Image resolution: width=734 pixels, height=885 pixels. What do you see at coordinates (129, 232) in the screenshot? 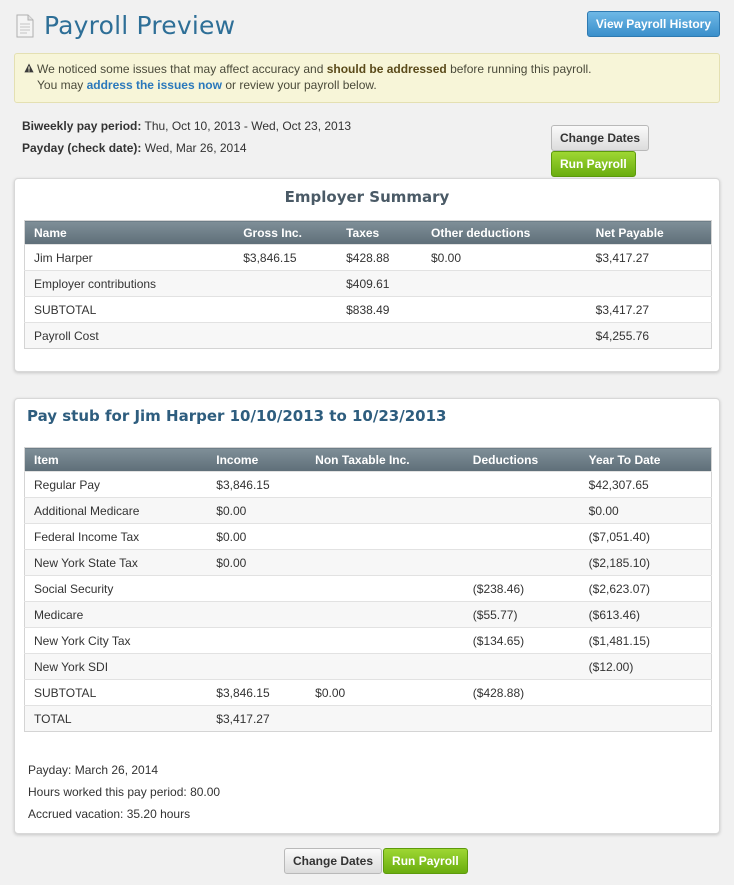
I see `employer-summary-column-header: Name` at bounding box center [129, 232].